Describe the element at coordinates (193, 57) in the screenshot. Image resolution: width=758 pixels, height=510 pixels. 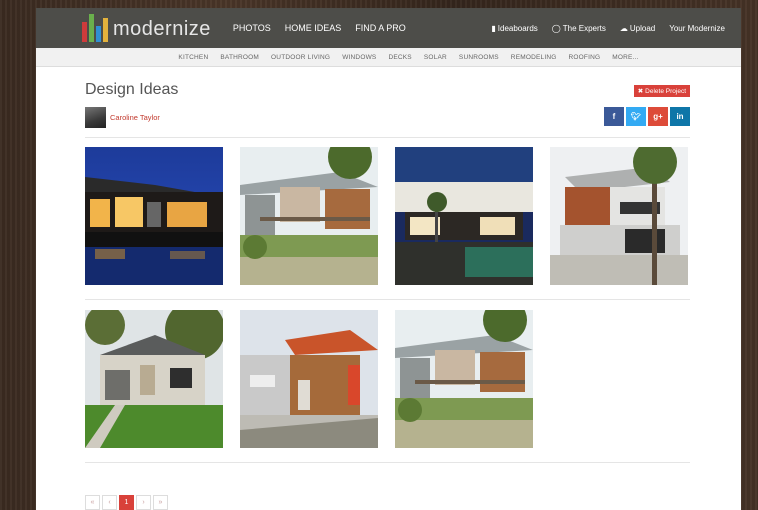
I see `cat-kitchen: KITCHEN` at that location.